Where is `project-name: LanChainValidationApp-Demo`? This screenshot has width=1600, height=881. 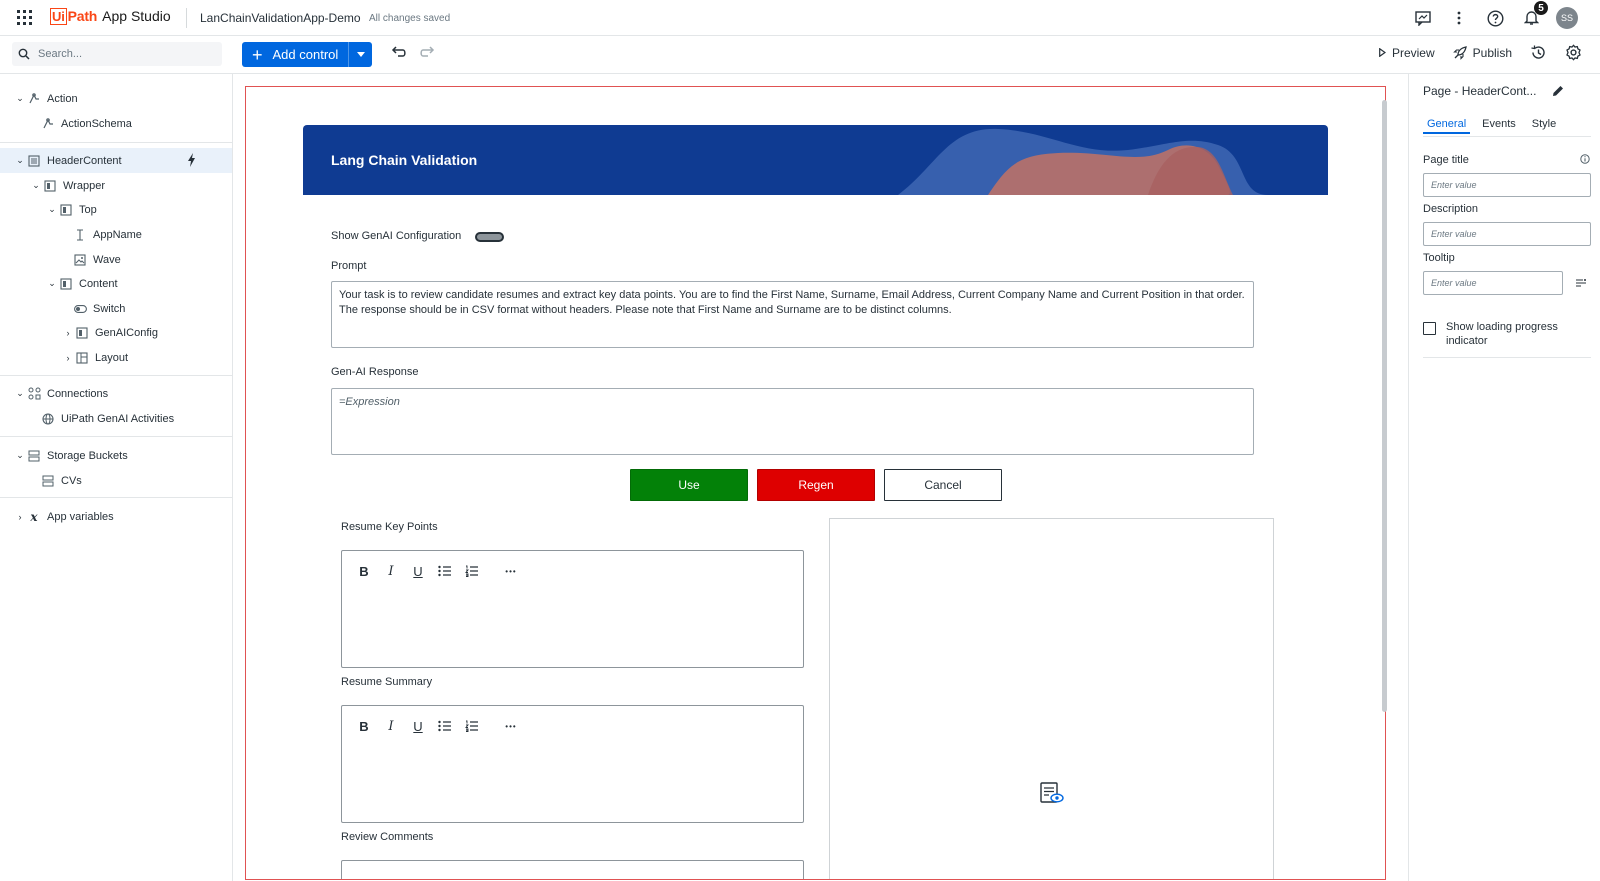
project-name: LanChainValidationApp-Demo is located at coordinates (280, 18).